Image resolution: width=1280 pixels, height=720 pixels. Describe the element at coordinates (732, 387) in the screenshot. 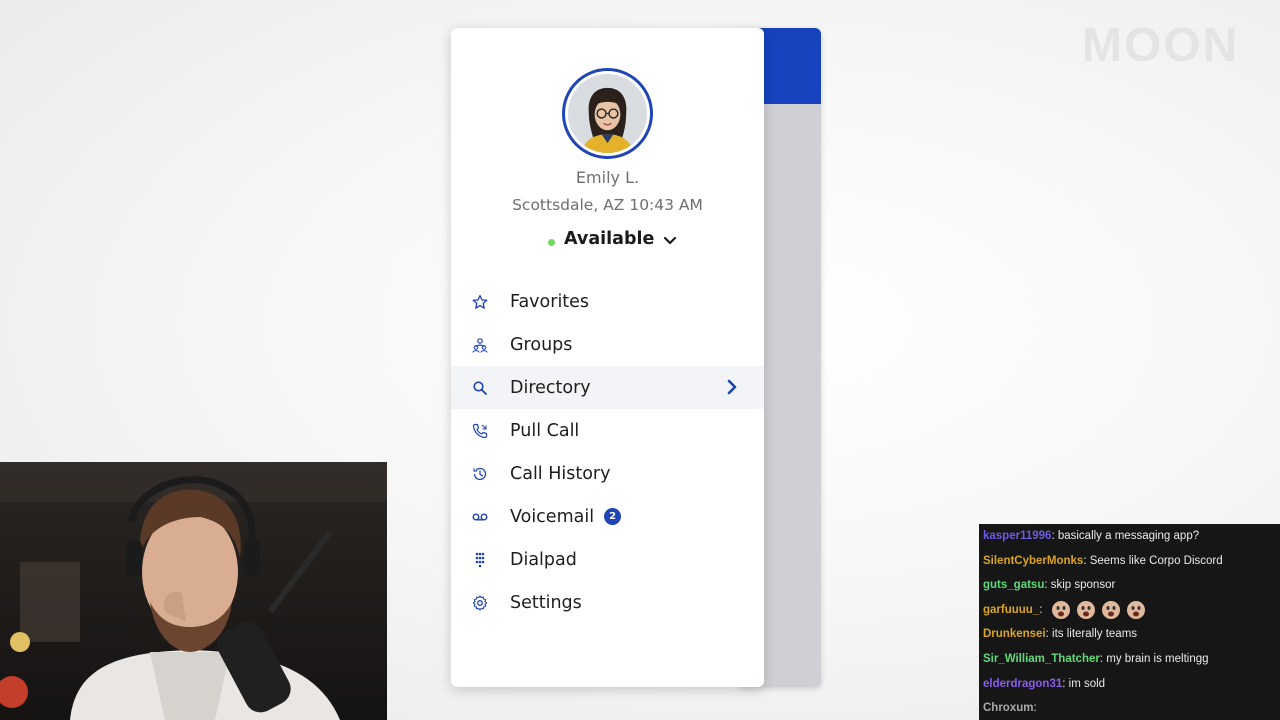

I see `chevron-right-icon` at that location.